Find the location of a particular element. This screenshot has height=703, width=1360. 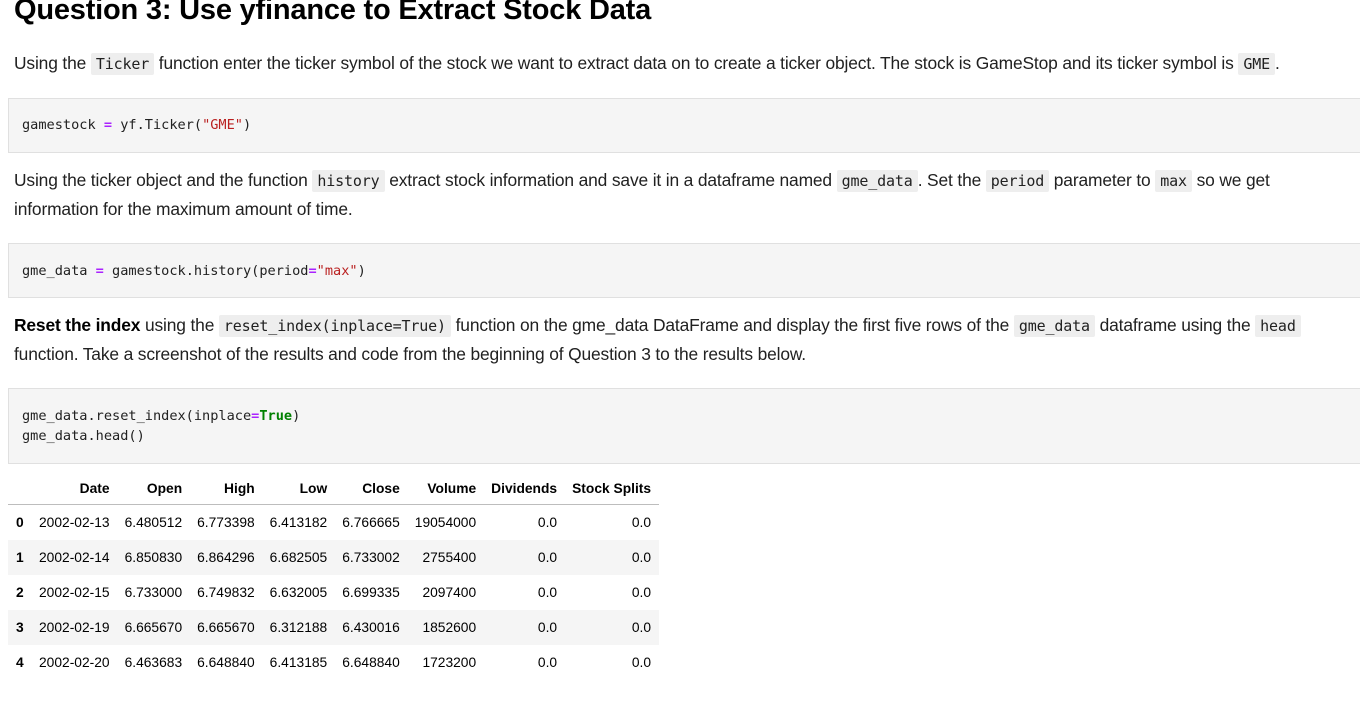

cell-open: 6.850830 is located at coordinates (153, 557).